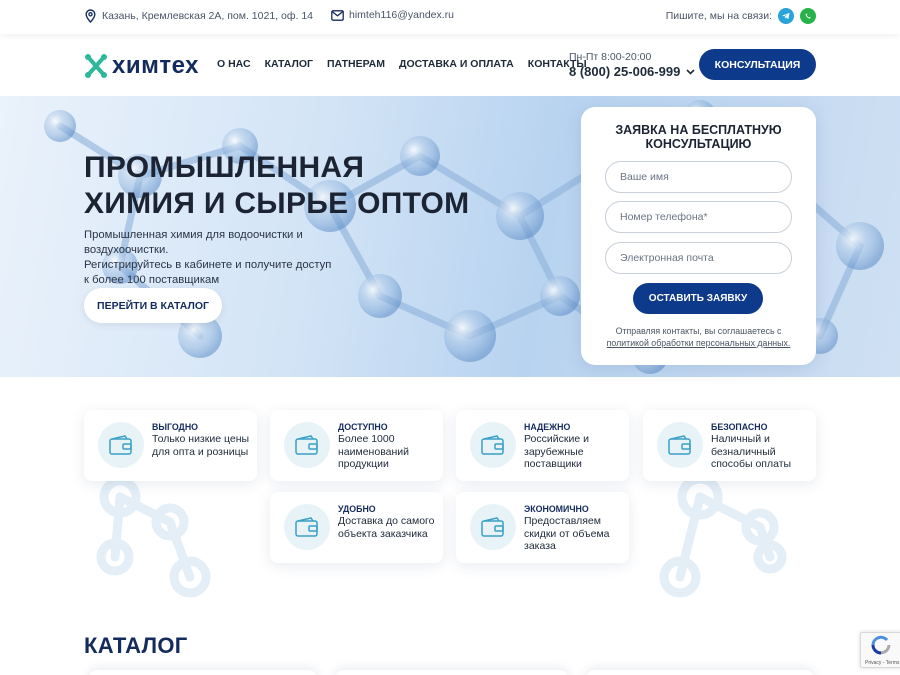  What do you see at coordinates (386, 527) in the screenshot?
I see `feature-text: Доставка до самого объекта заказчика` at bounding box center [386, 527].